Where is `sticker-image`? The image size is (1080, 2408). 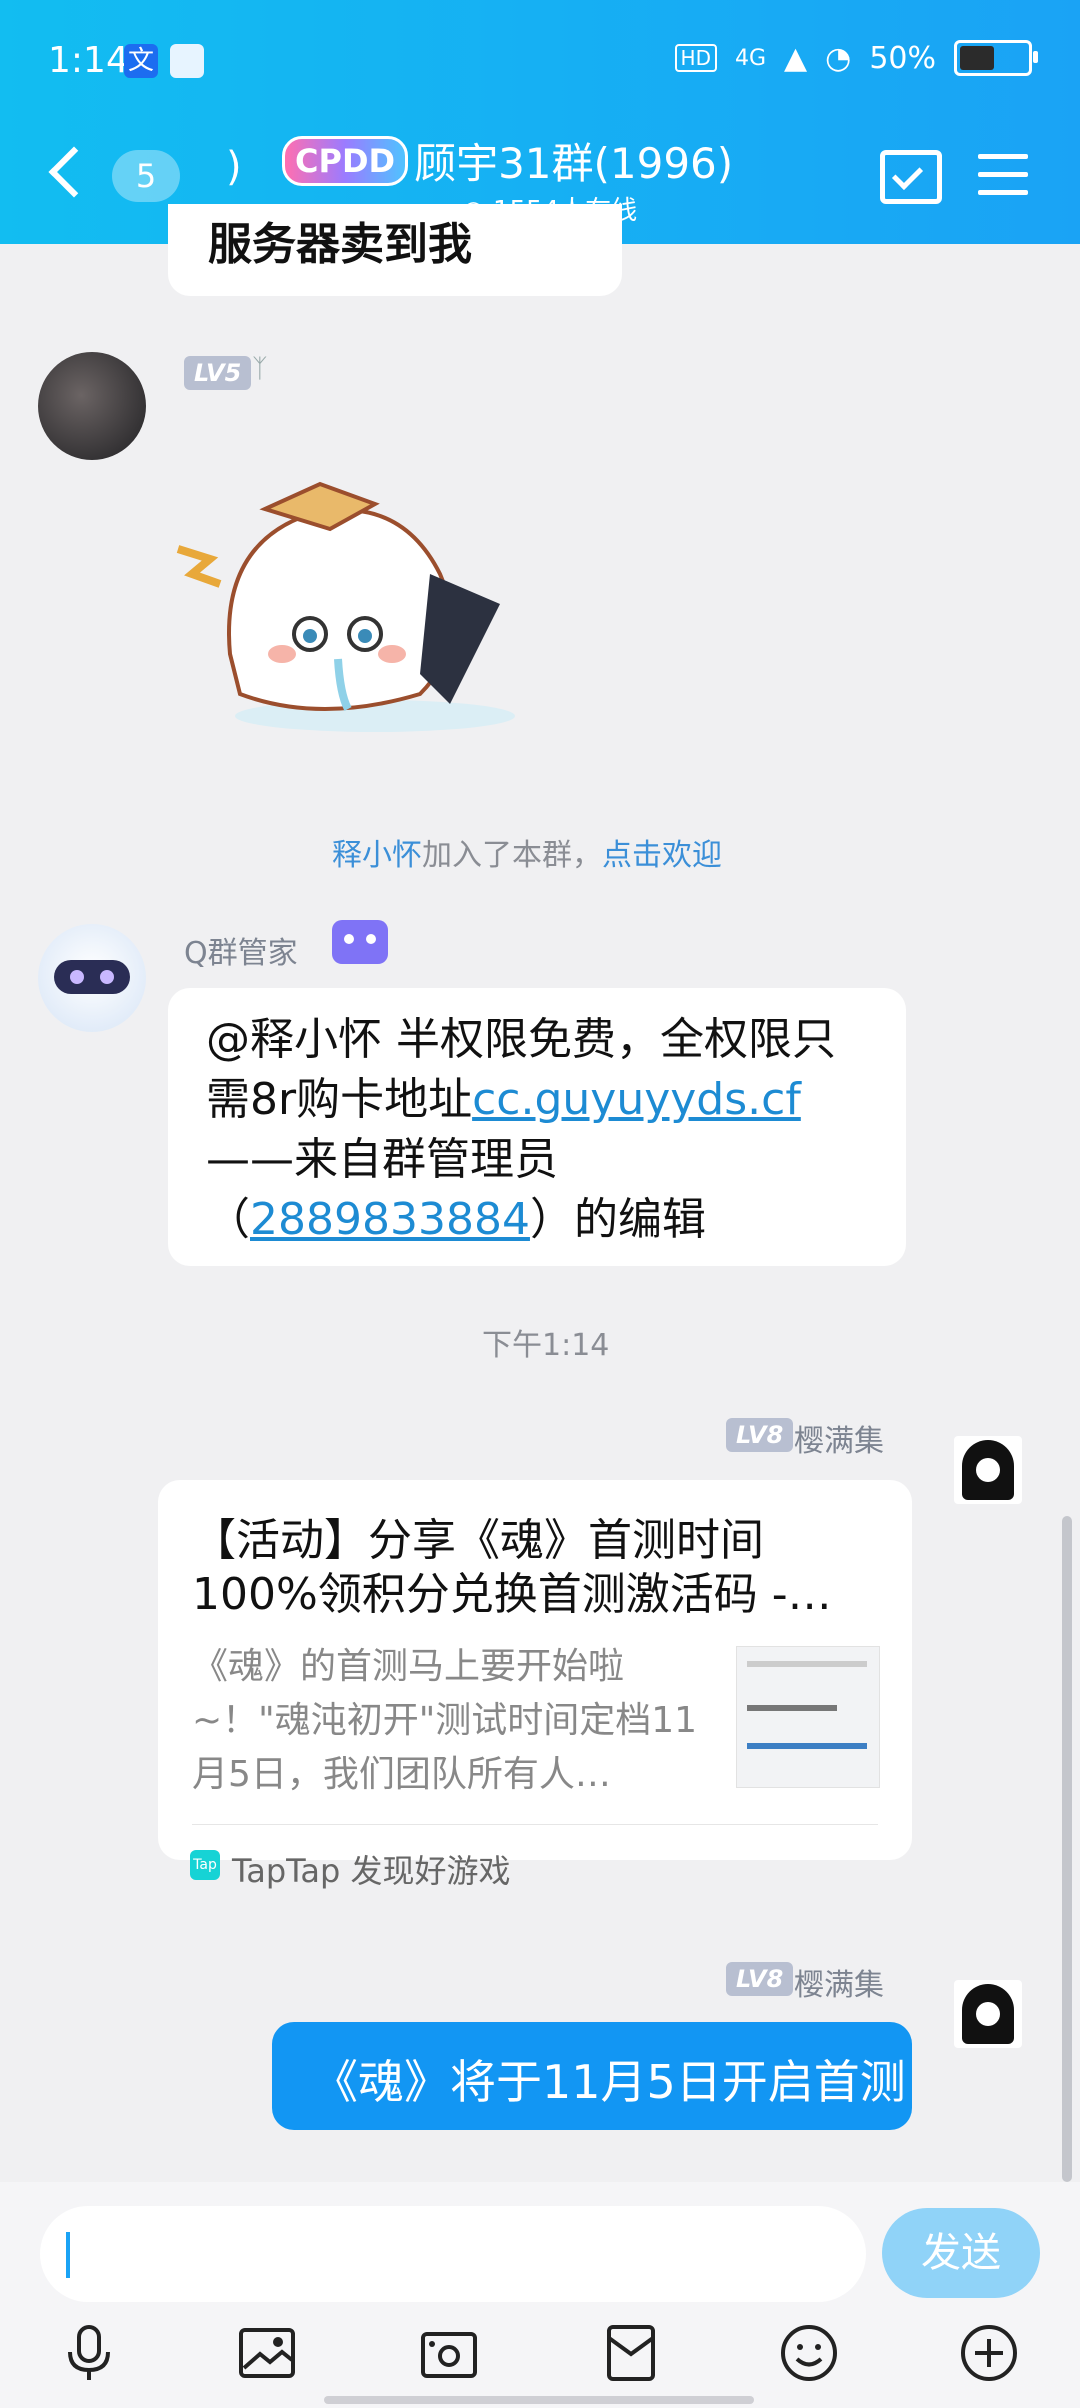 sticker-image is located at coordinates (360, 594).